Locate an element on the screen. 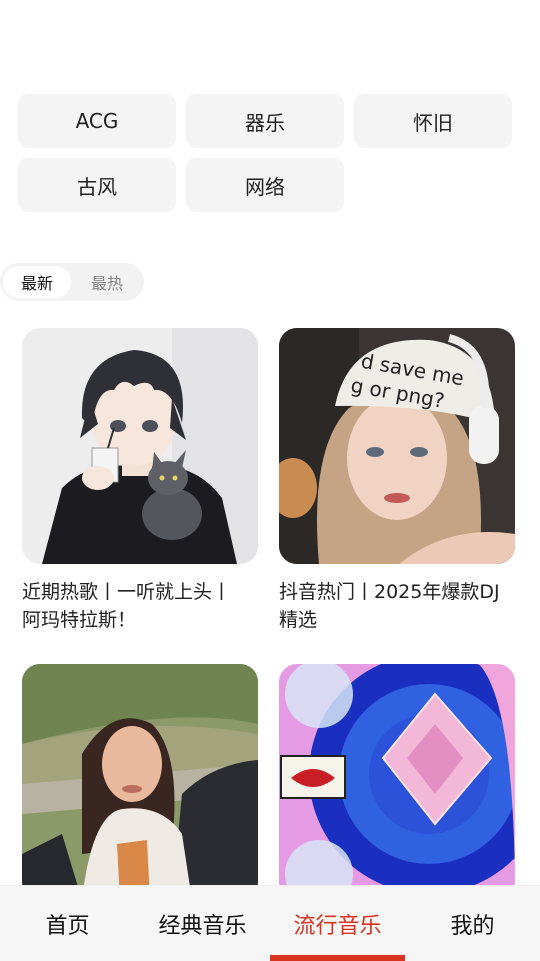 The width and height of the screenshot is (540, 961). tab-mine: 我的 is located at coordinates (472, 923).